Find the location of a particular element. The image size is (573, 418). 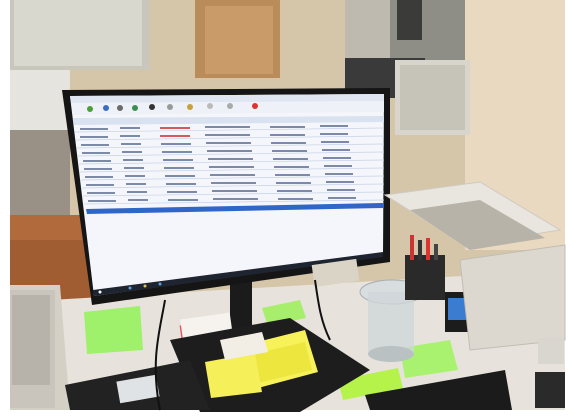

sticky-note-green is located at coordinates (113, 330).